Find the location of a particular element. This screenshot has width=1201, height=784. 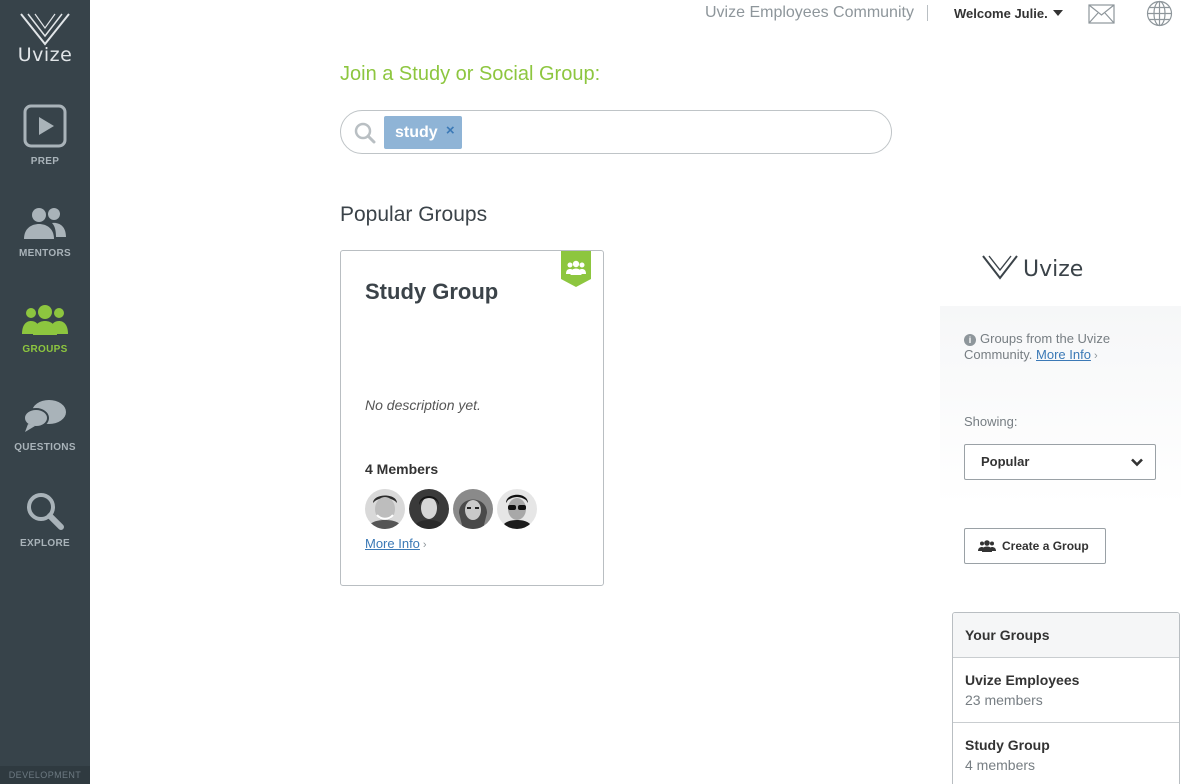

search-token: study × is located at coordinates (423, 132).